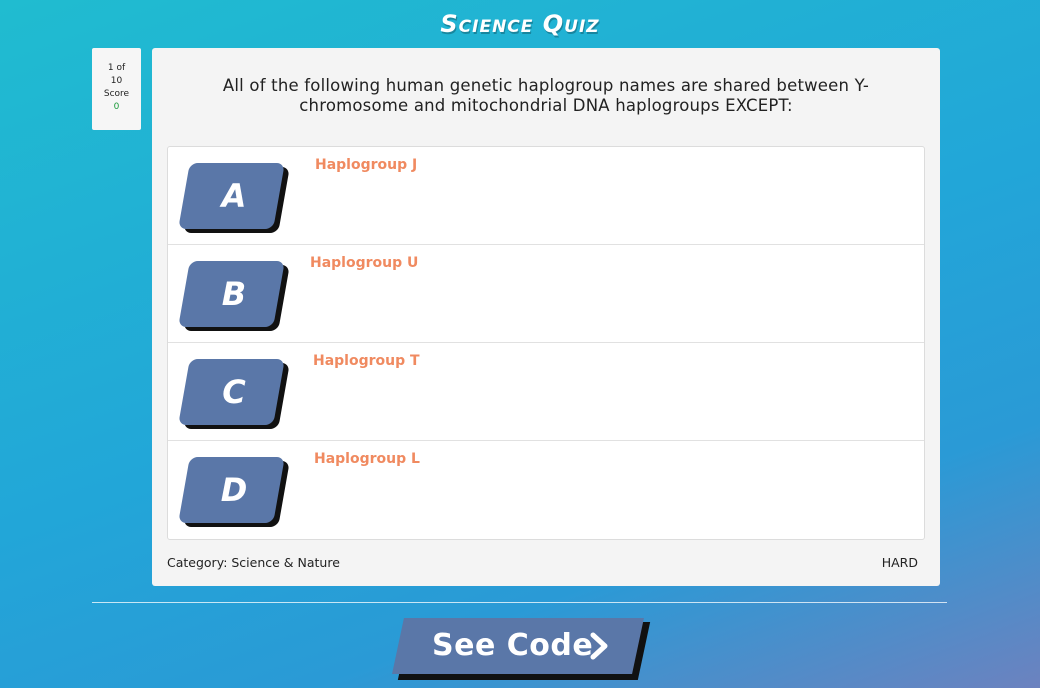  What do you see at coordinates (366, 165) in the screenshot?
I see `answer-text: Haplogroup J` at bounding box center [366, 165].